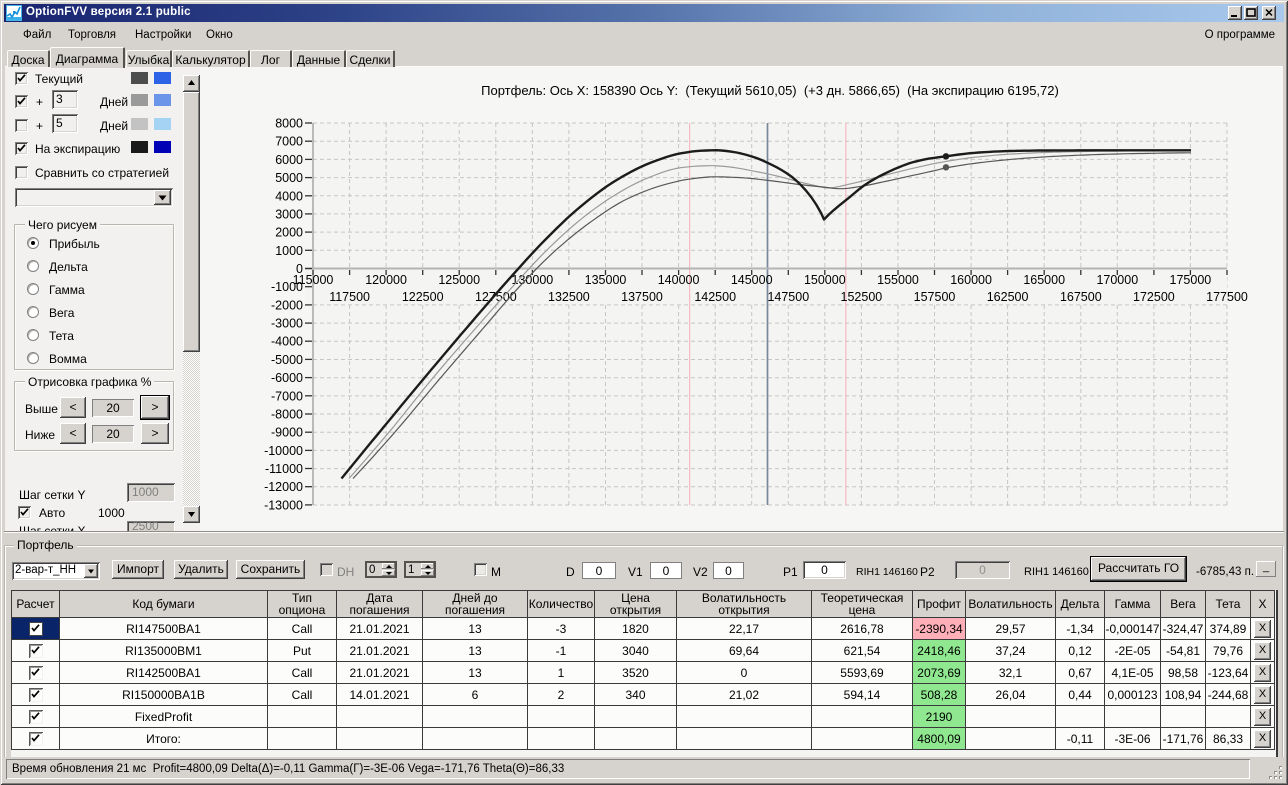 This screenshot has height=785, width=1288. What do you see at coordinates (287, 324) in the screenshot?
I see `svg-text: -3000` at bounding box center [287, 324].